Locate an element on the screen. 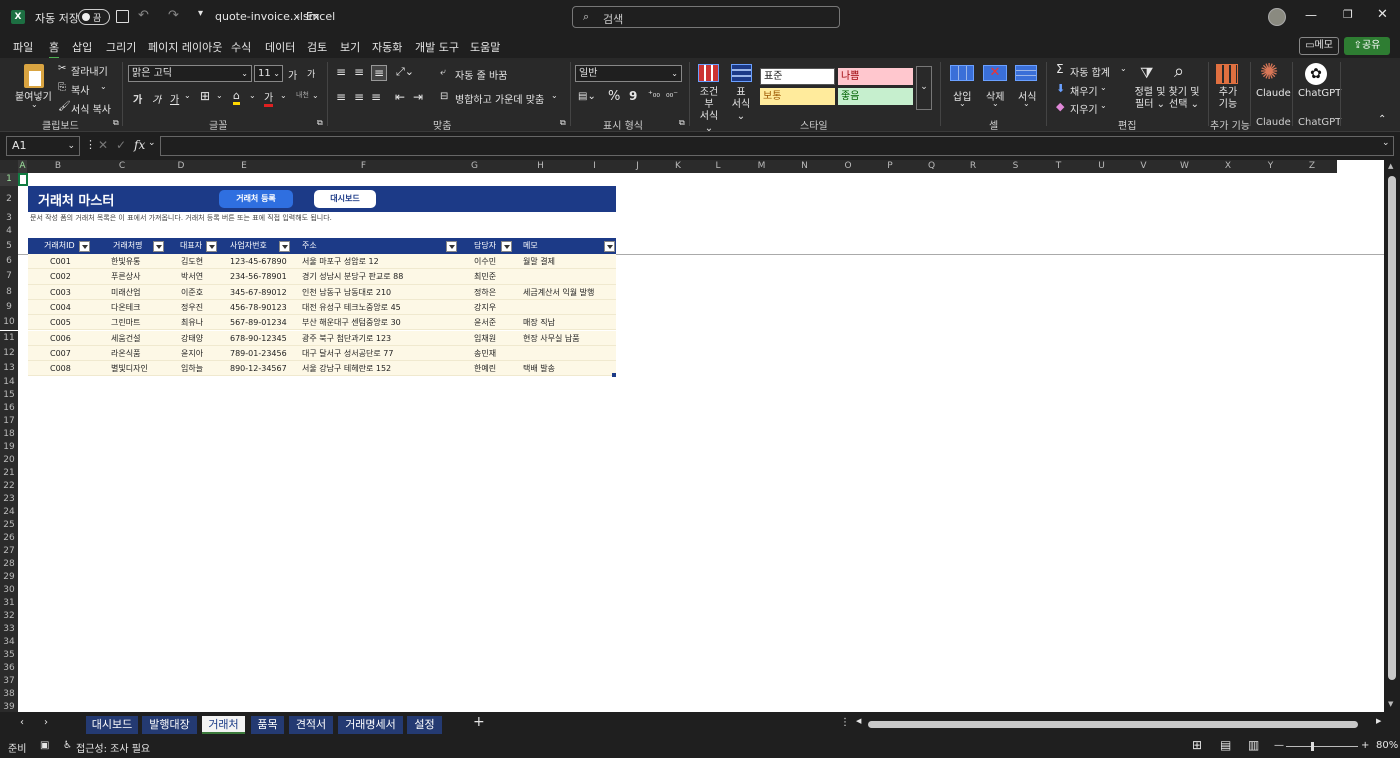 The height and width of the screenshot is (758, 1400). fill-color-dropdown-icon: ⌄ is located at coordinates (252, 95).